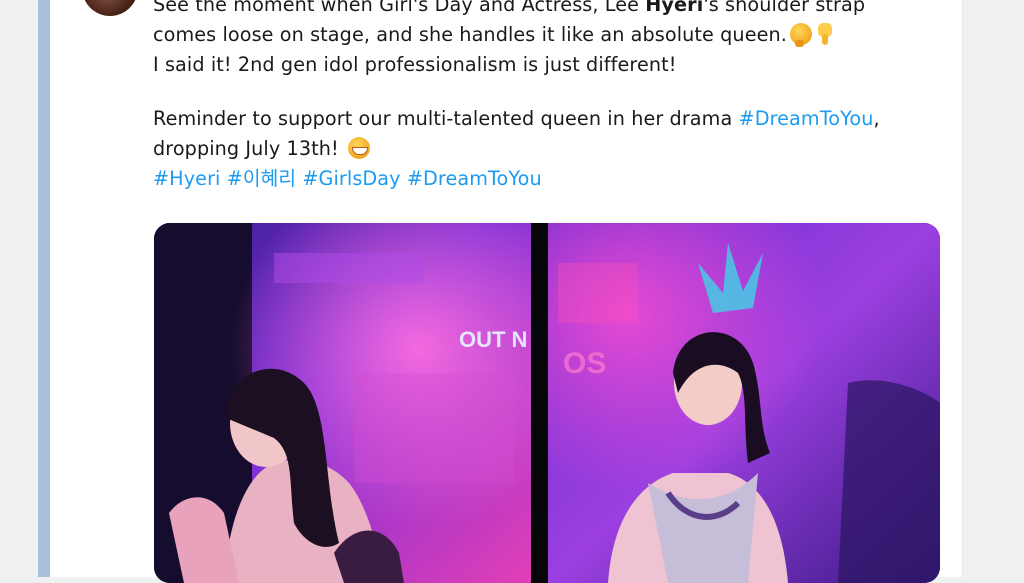 The height and width of the screenshot is (583, 1024). Describe the element at coordinates (876, 118) in the screenshot. I see `tweet-line-4-post: ,` at that location.